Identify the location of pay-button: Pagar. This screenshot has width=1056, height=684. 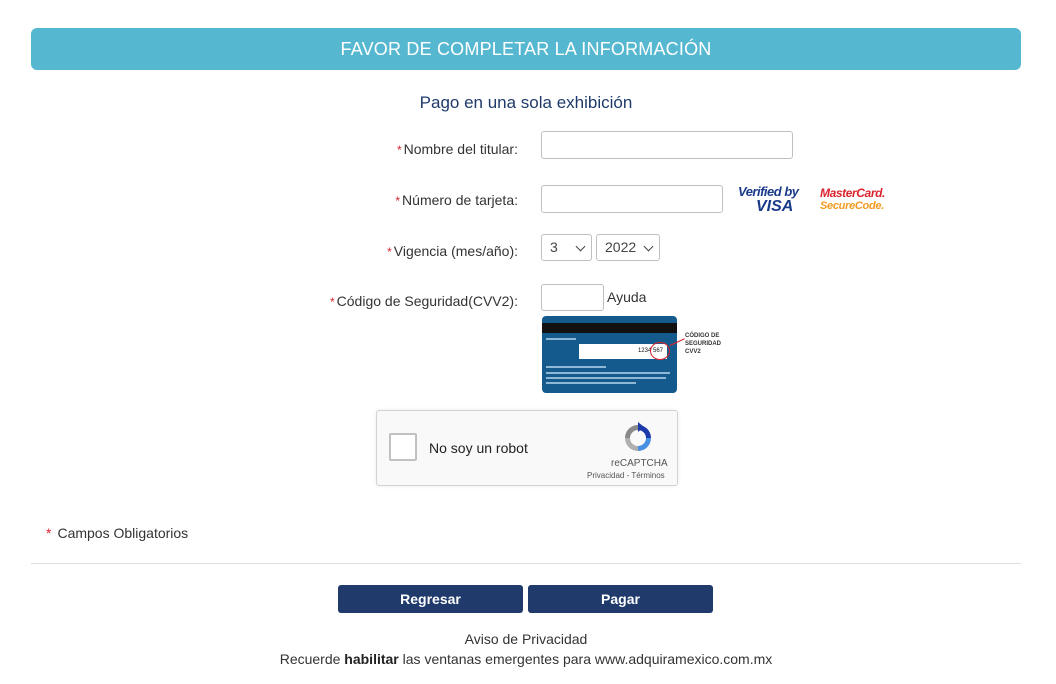
(620, 599).